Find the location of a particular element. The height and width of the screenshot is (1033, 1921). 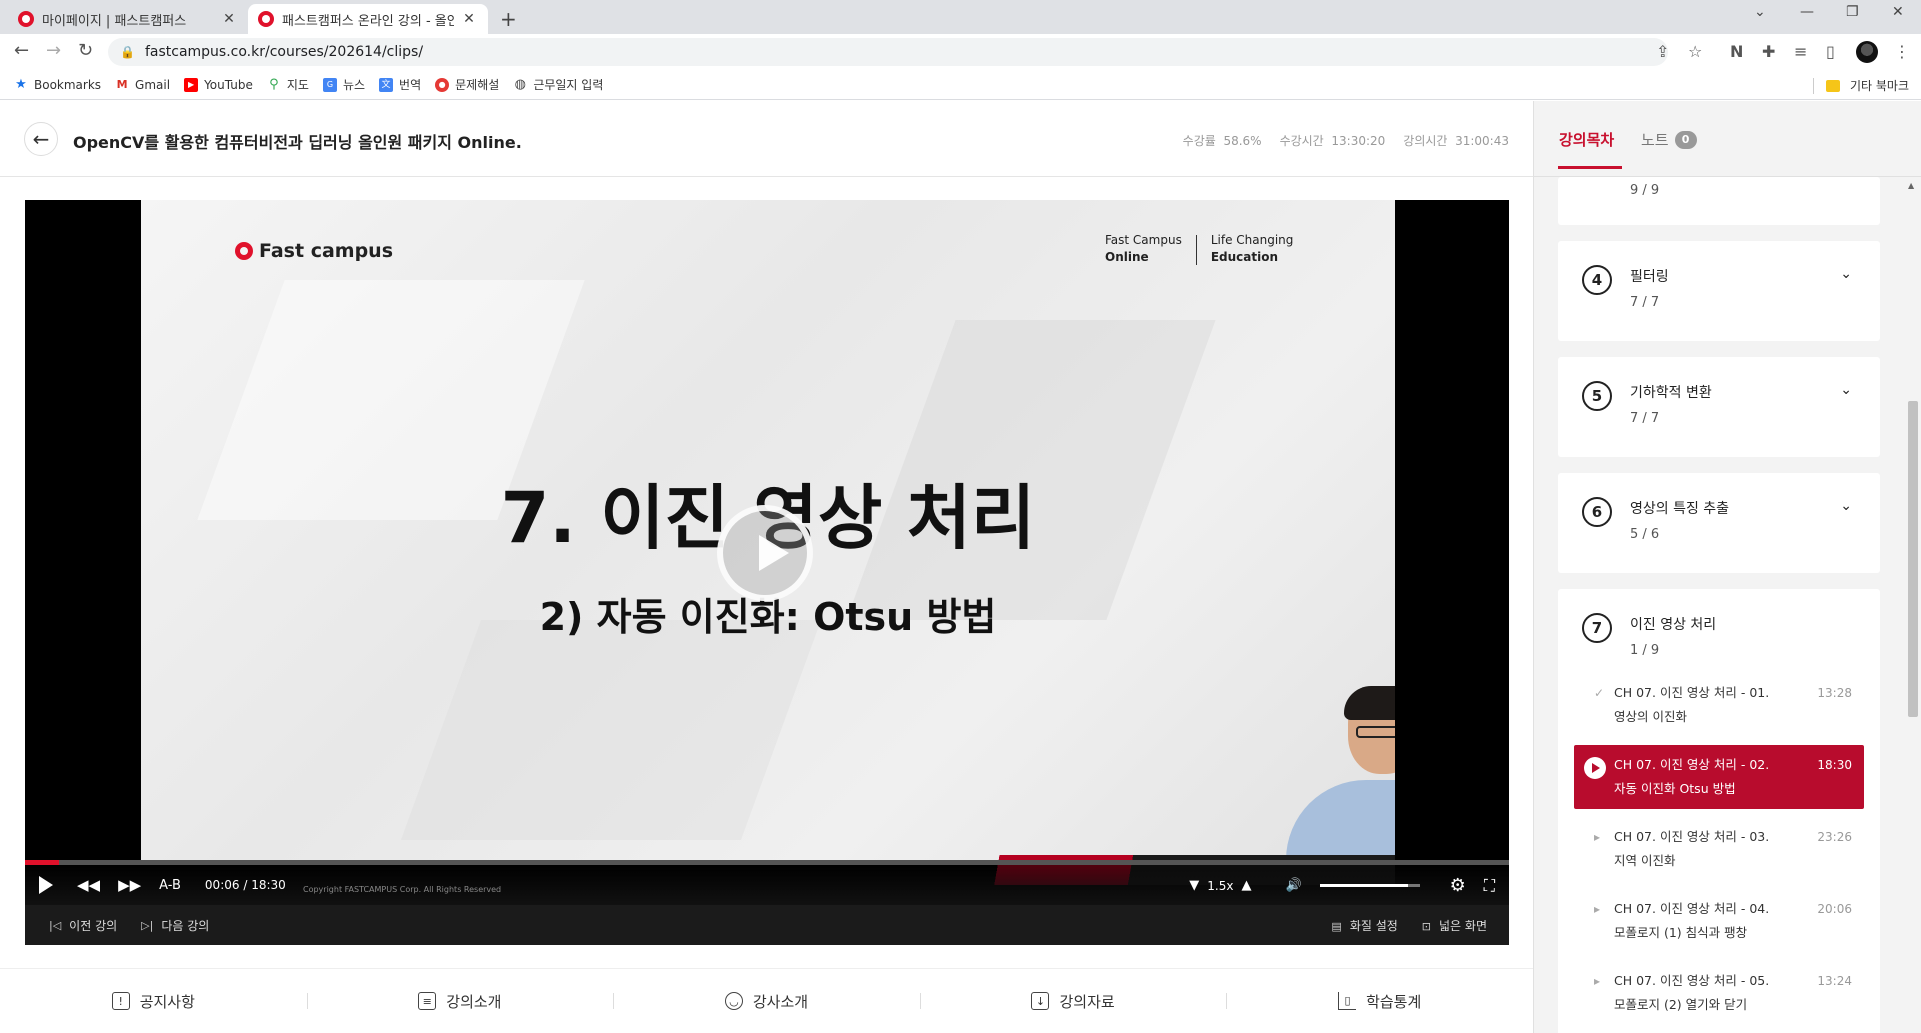

globe-icon: ◍ is located at coordinates (520, 84).